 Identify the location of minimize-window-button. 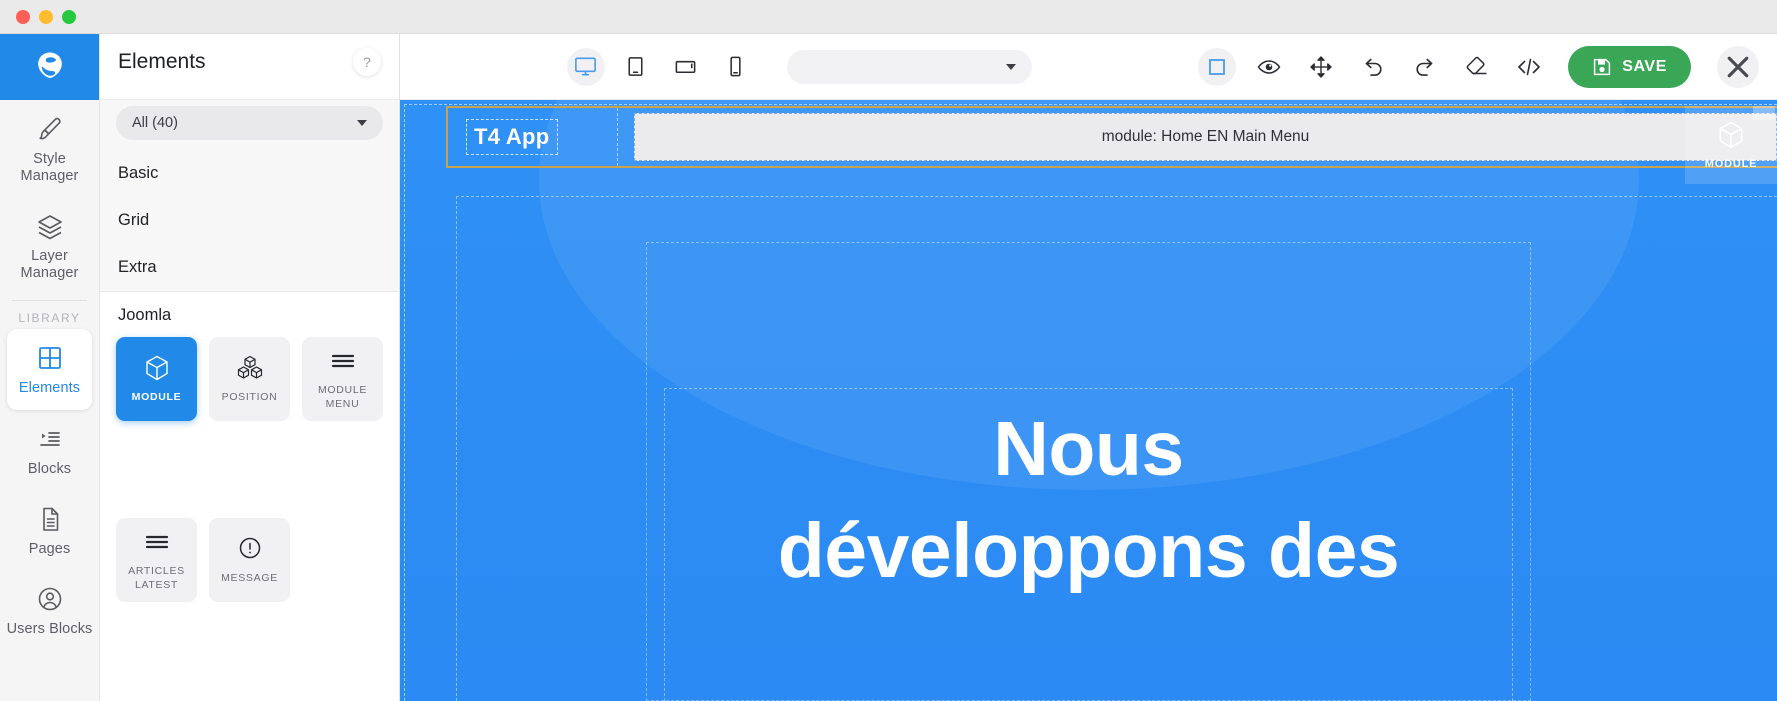
(46, 16).